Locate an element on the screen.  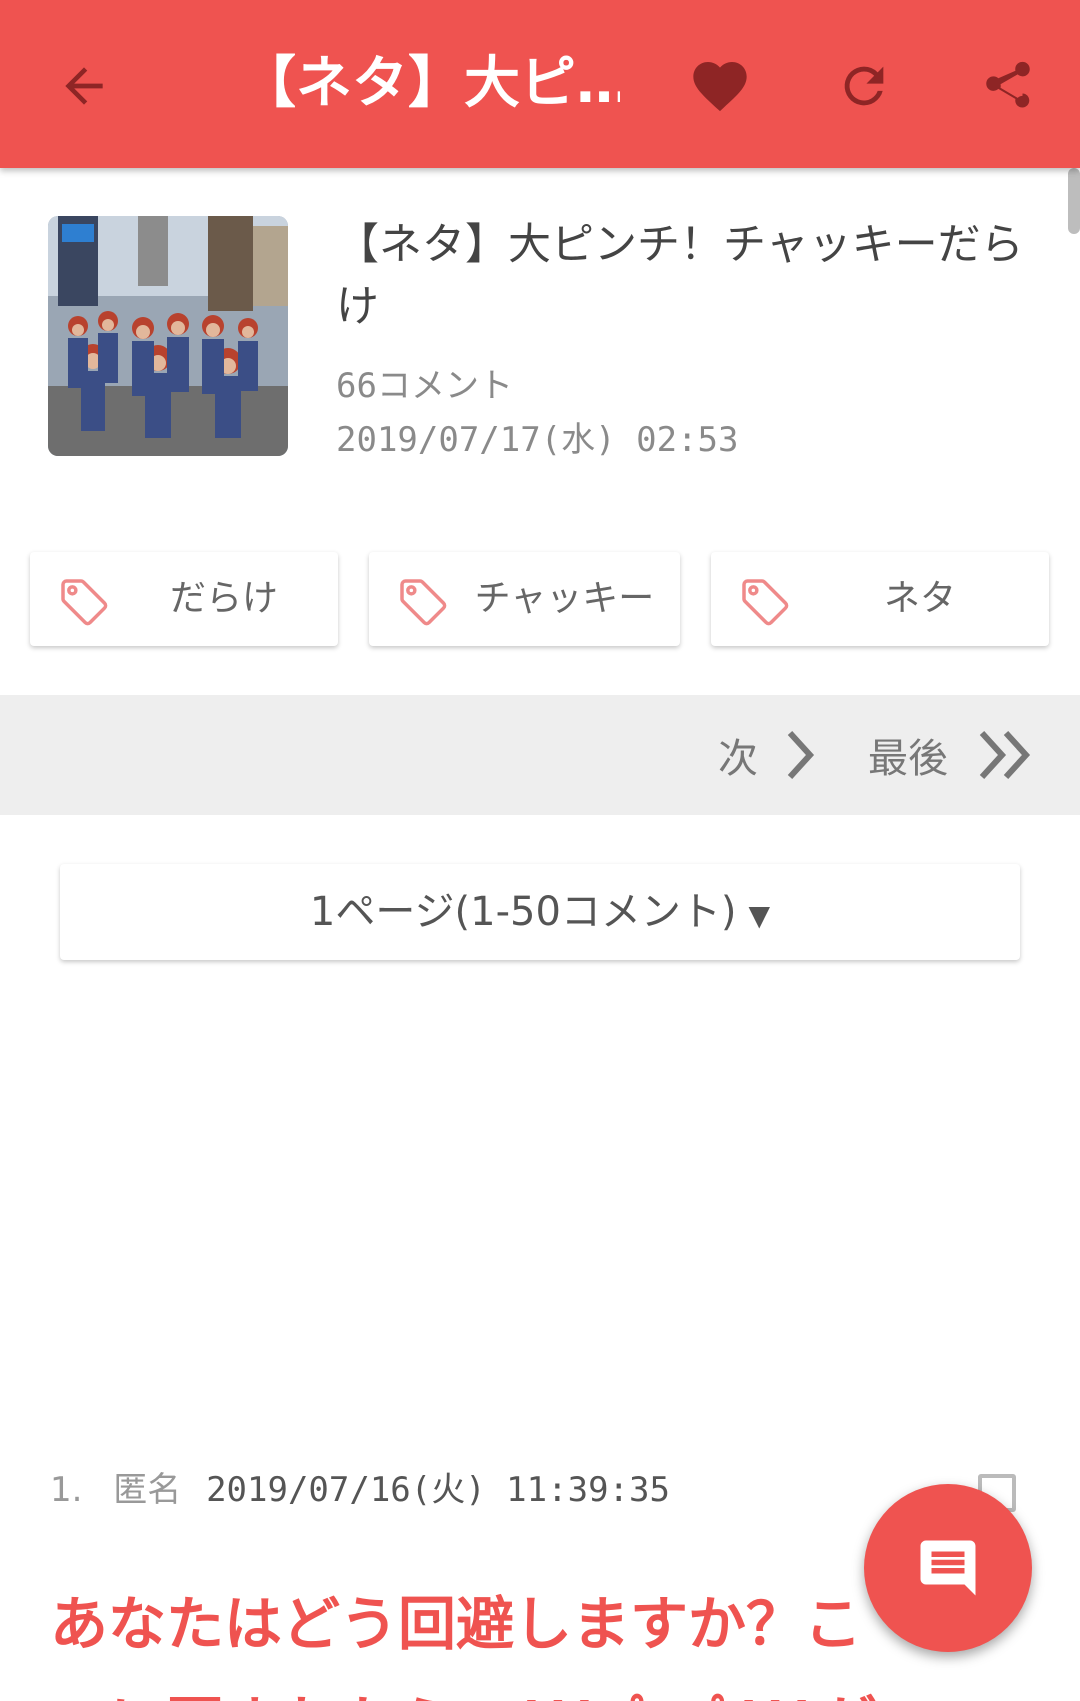
arrow-left-icon is located at coordinates (84, 86).